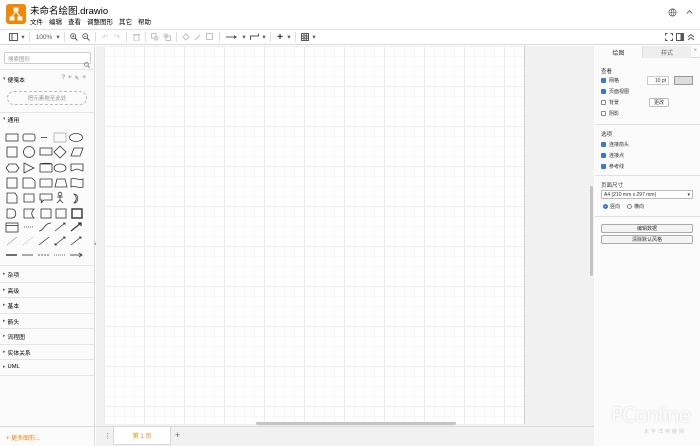  Describe the element at coordinates (69, 10) in the screenshot. I see `document-title: 未命名绘图.drawio` at that location.